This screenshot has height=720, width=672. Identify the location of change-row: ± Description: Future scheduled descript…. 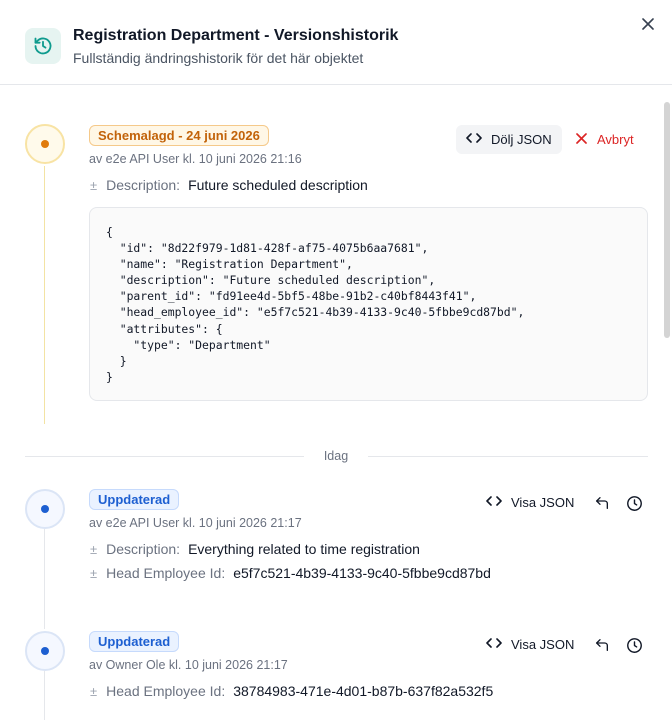
(229, 185).